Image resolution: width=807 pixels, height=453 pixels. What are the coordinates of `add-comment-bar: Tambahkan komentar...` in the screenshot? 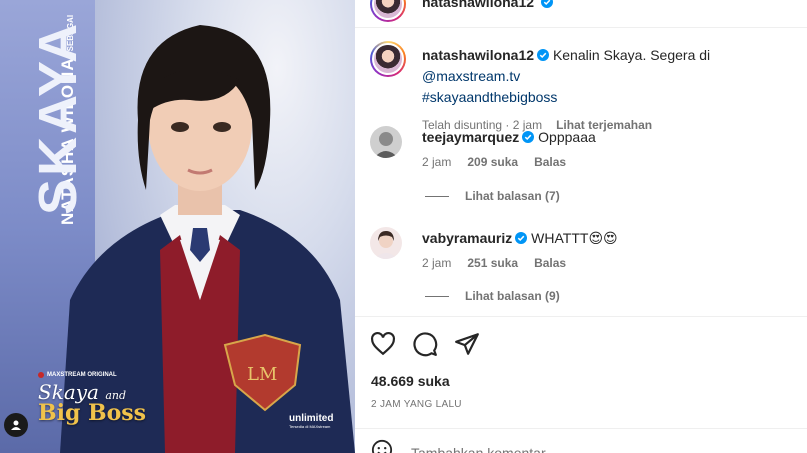 It's located at (581, 440).